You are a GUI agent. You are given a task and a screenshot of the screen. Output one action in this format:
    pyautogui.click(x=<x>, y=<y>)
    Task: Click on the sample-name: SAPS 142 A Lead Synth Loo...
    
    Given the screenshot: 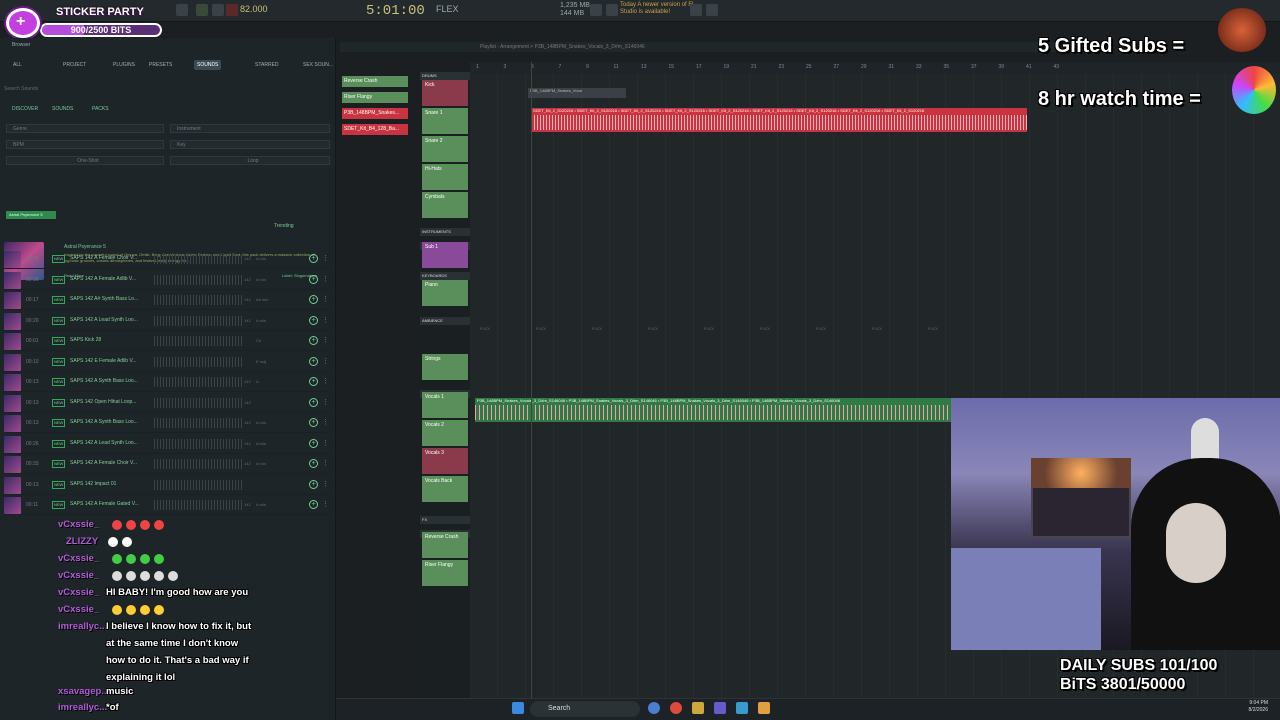 What is the action you would take?
    pyautogui.click(x=104, y=320)
    